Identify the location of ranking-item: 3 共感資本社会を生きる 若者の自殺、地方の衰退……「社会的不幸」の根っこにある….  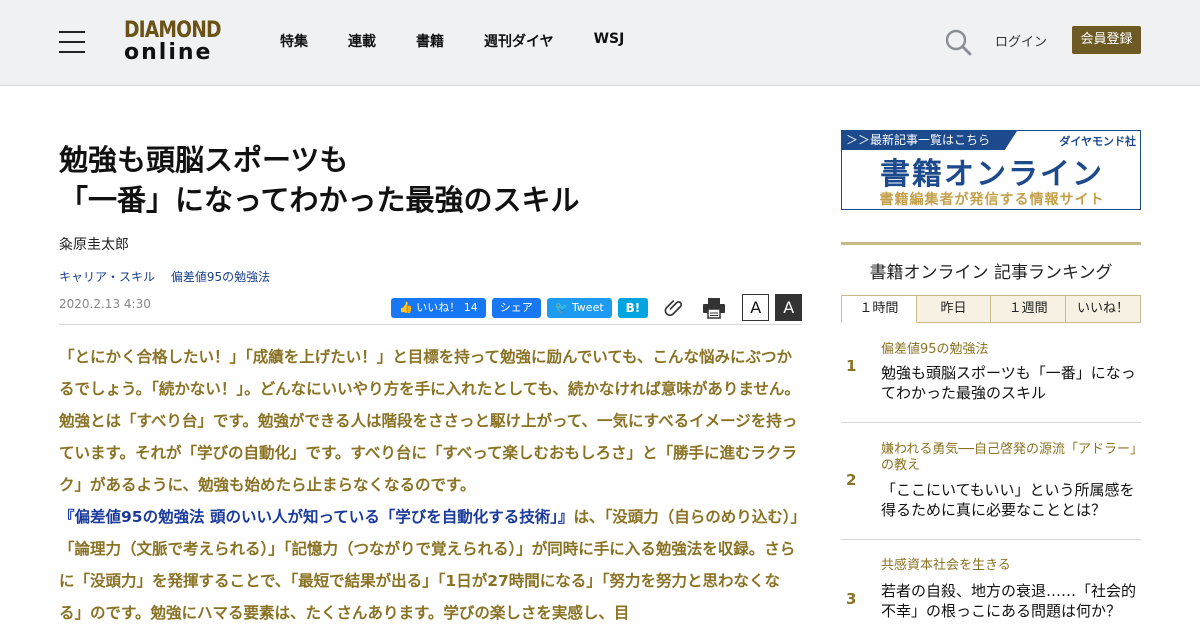
(991, 590).